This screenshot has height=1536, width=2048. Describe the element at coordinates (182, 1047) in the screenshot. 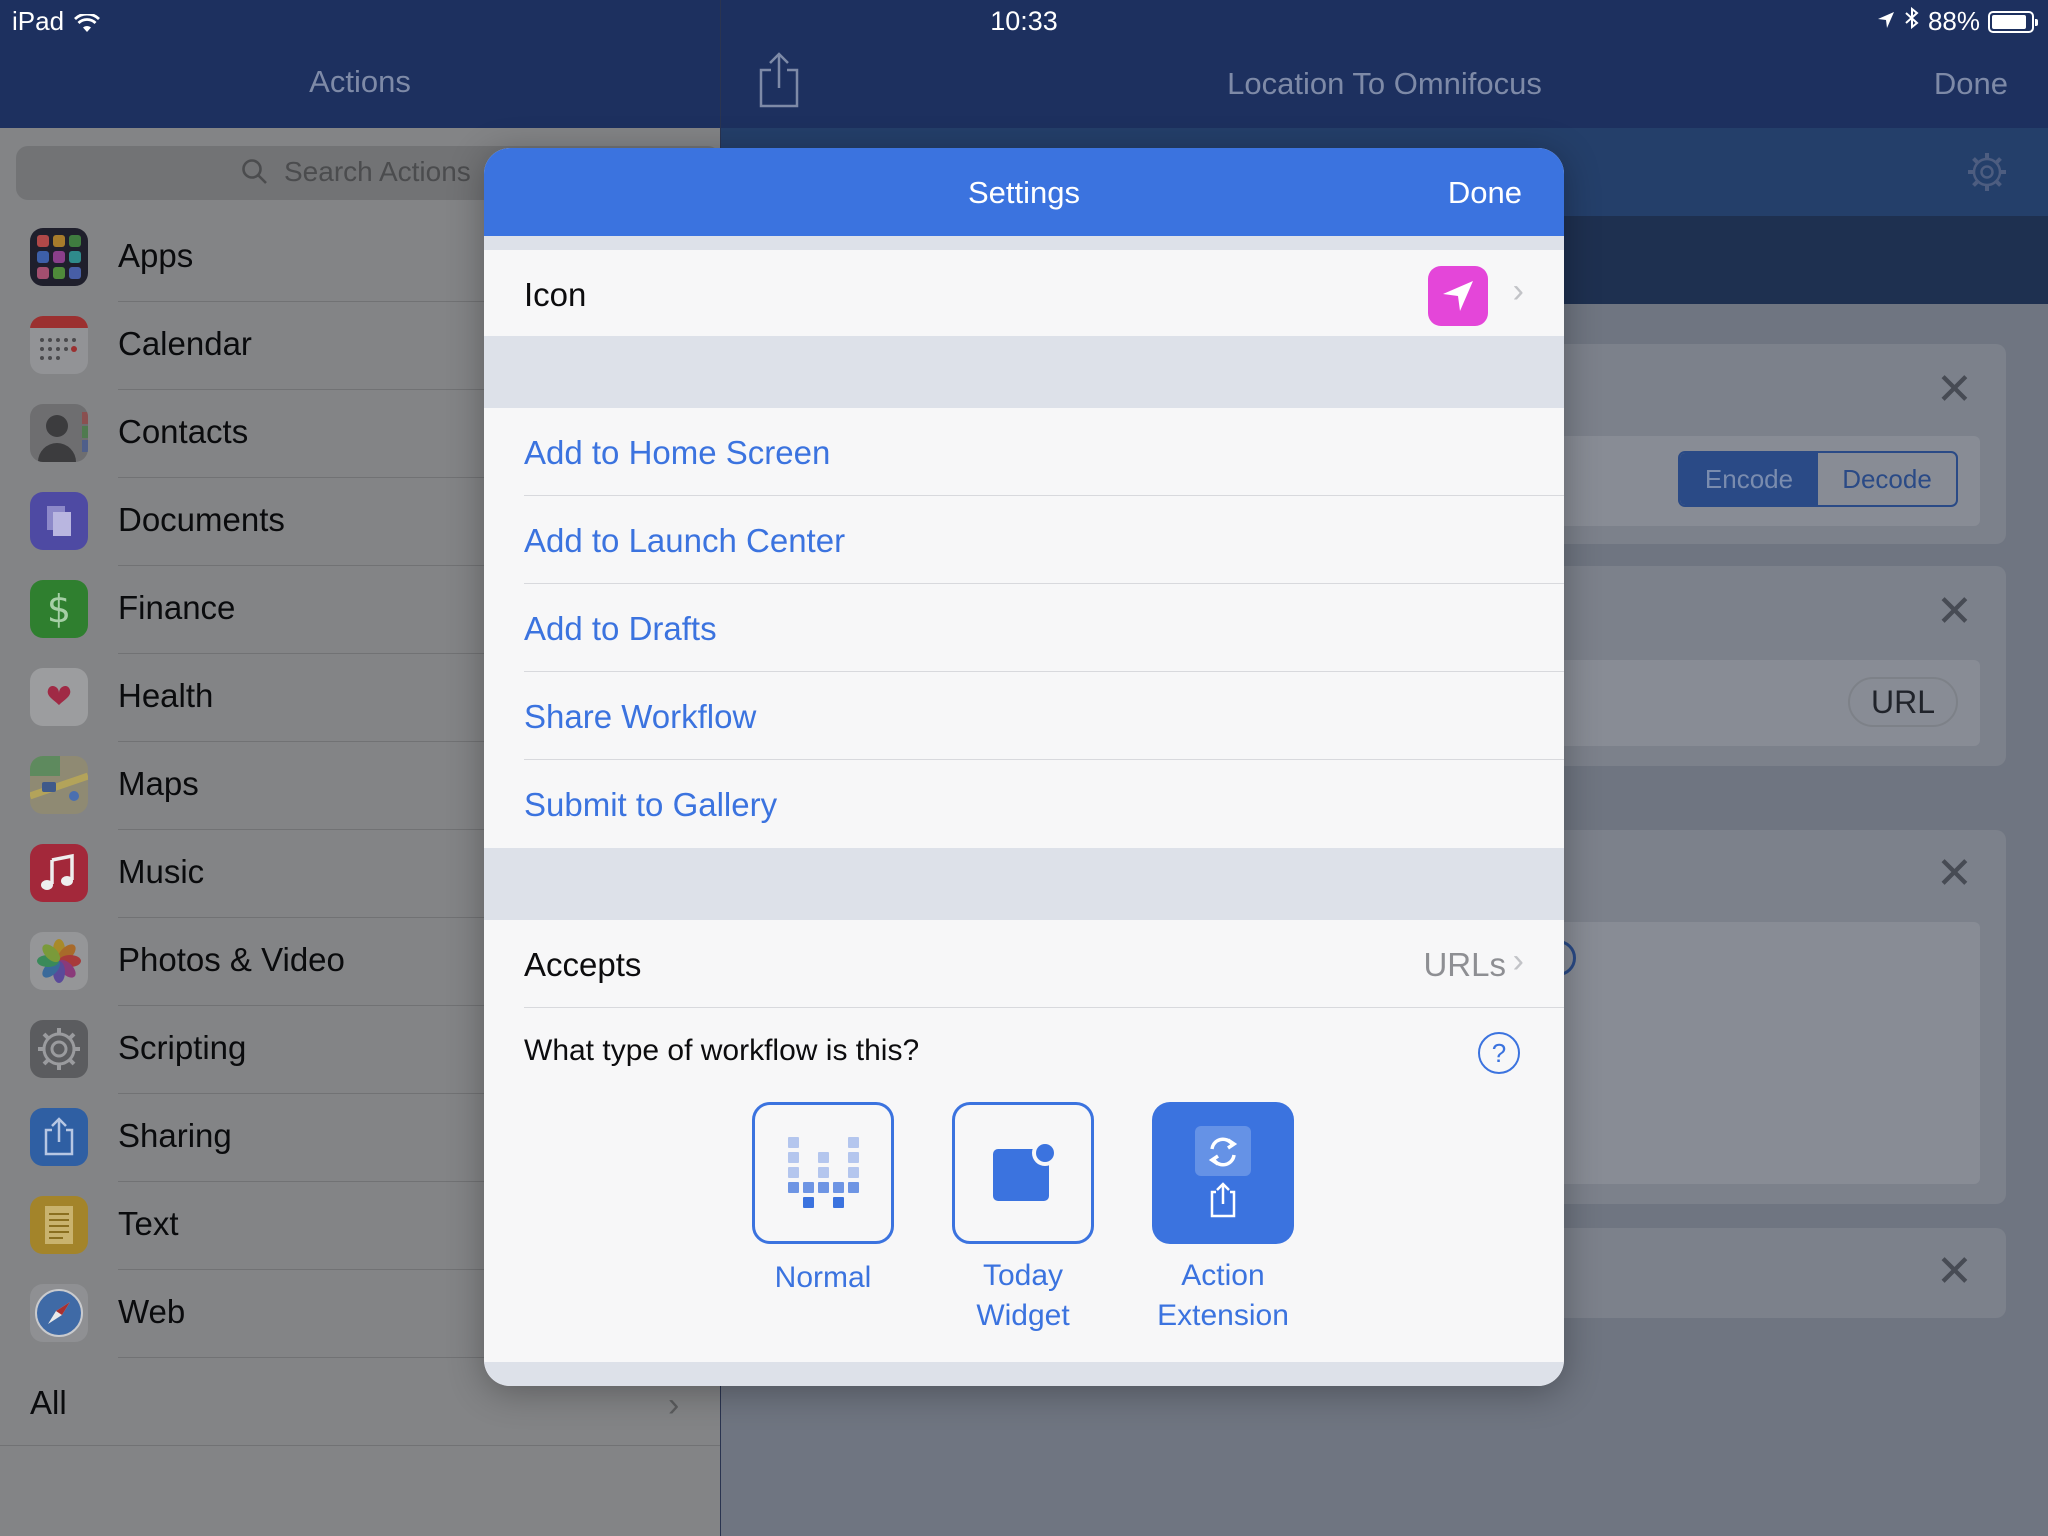

I see `category-label: Scripting` at that location.